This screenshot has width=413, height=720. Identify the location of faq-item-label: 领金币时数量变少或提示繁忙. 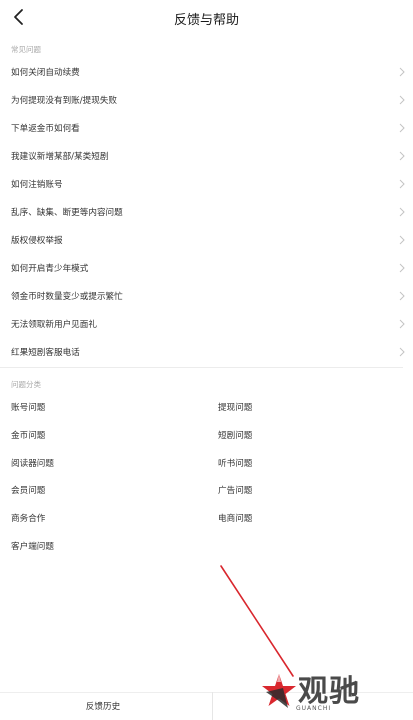
(67, 297).